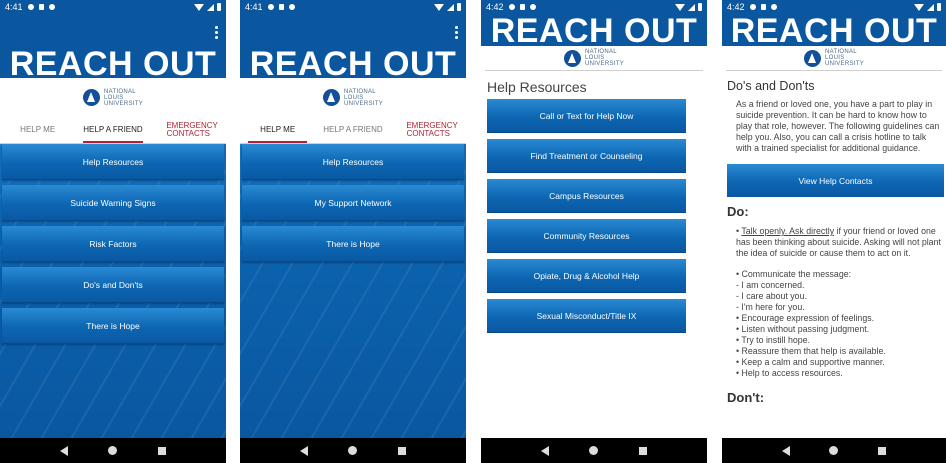 The width and height of the screenshot is (946, 463). Describe the element at coordinates (805, 318) in the screenshot. I see `do-list-item: • Encourage expression of feelings.` at that location.